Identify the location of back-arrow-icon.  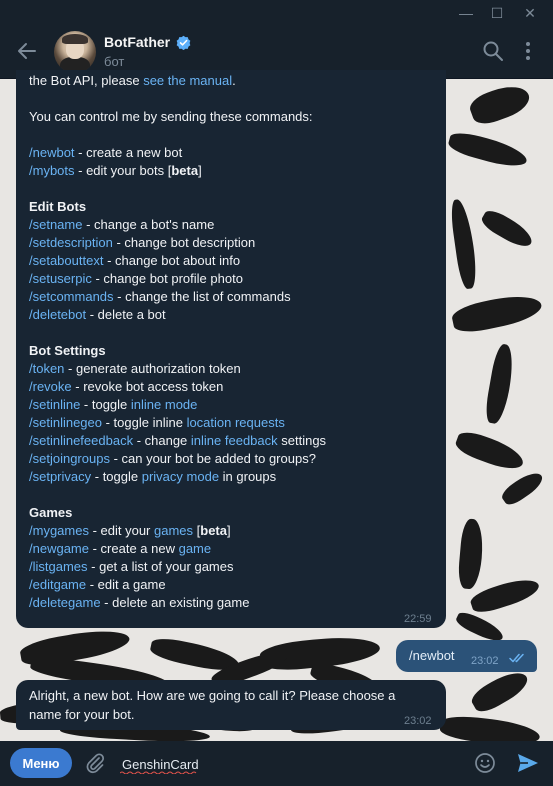
(27, 51).